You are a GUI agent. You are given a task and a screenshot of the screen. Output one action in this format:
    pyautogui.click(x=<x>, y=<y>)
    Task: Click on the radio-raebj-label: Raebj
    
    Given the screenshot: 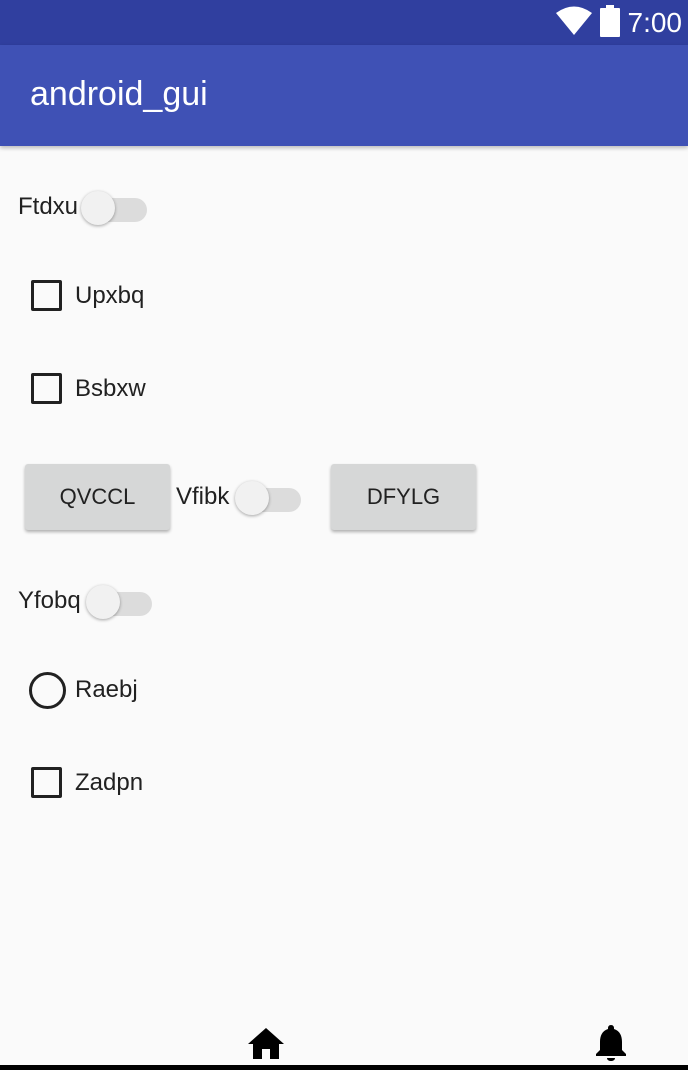 What is the action you would take?
    pyautogui.click(x=106, y=690)
    